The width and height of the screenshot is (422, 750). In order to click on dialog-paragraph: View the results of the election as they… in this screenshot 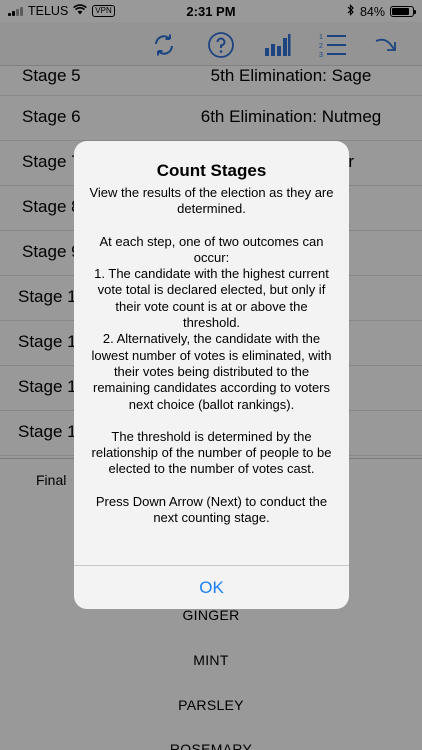, I will do `click(211, 201)`.